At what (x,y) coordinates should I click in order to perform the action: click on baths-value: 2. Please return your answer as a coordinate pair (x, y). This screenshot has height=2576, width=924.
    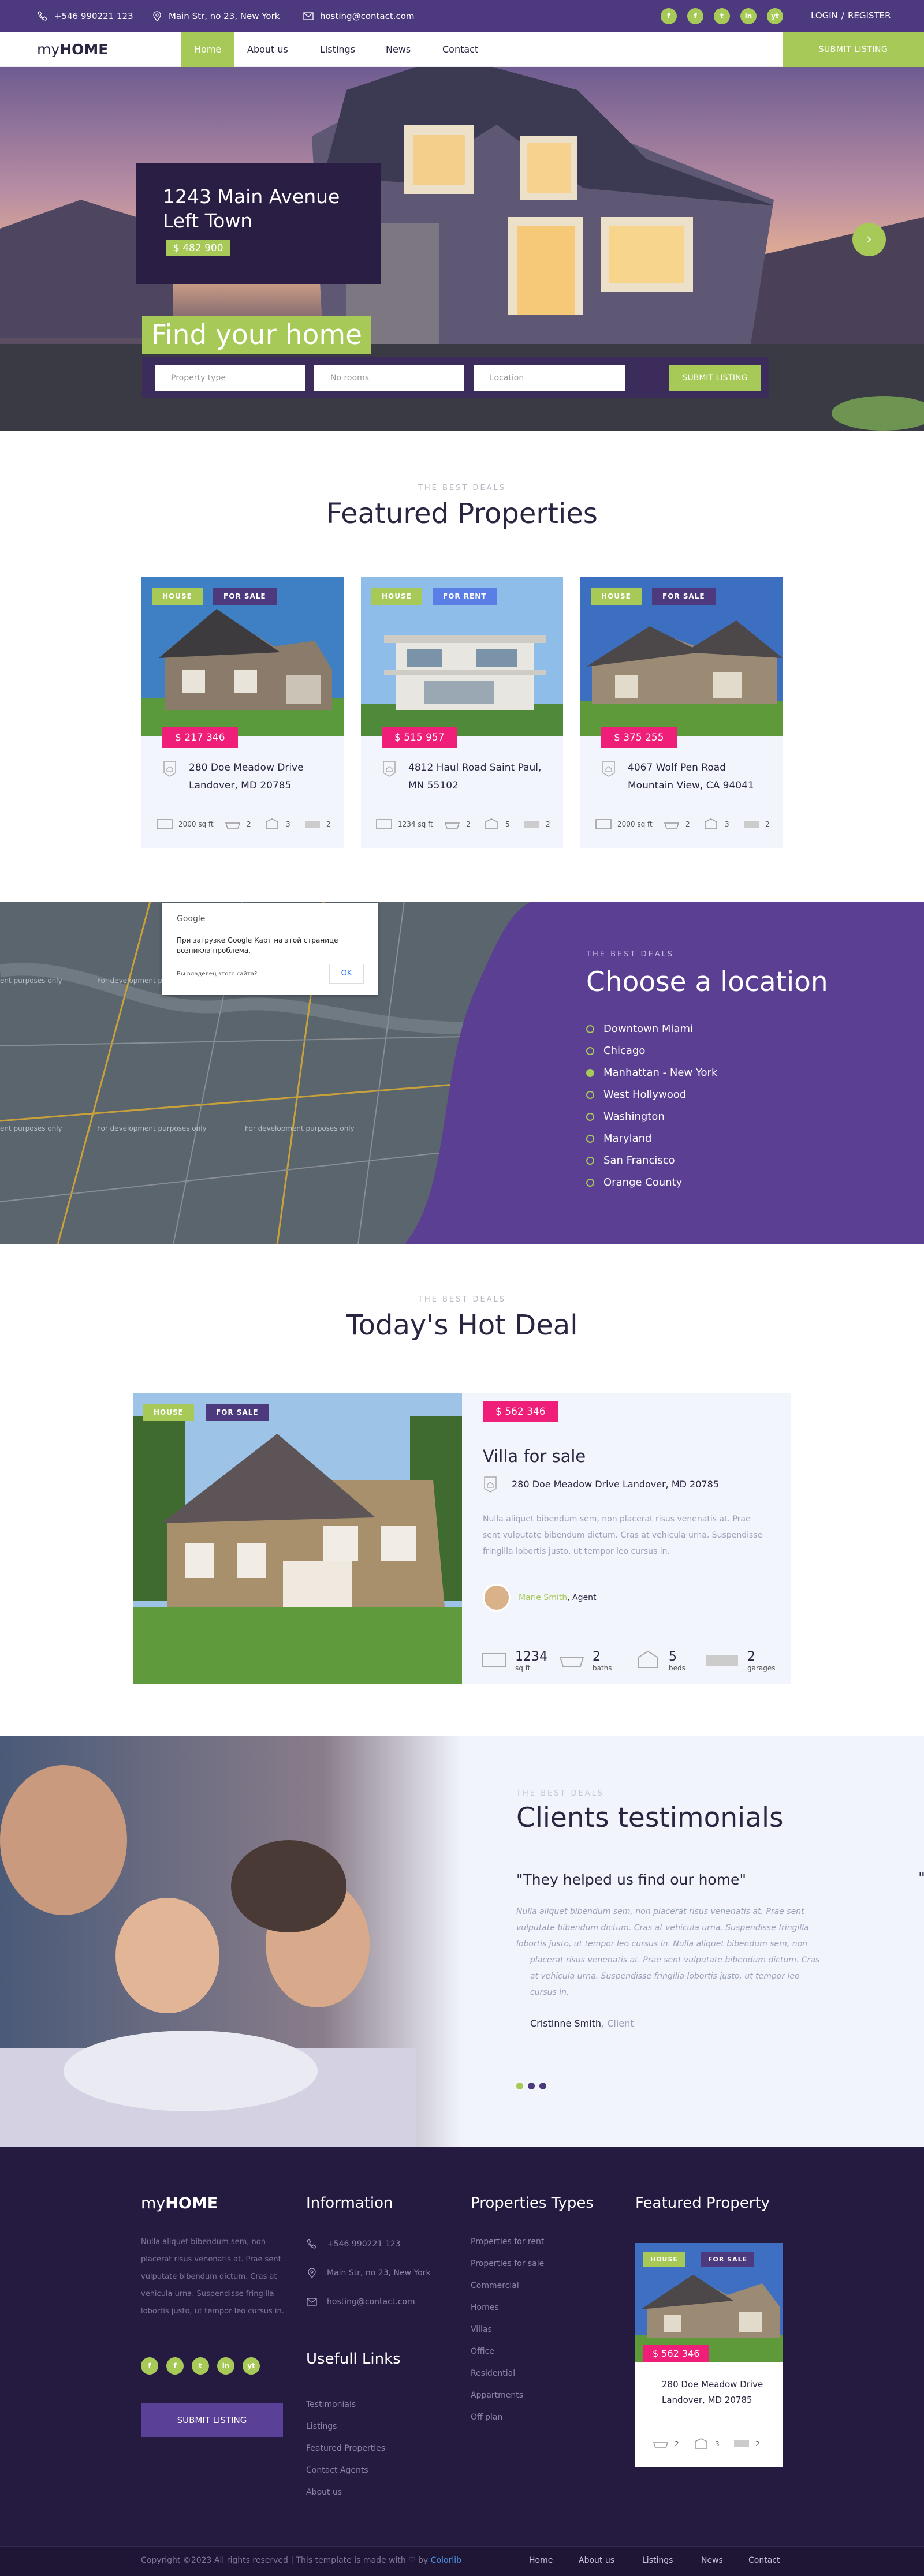
    Looking at the image, I should click on (249, 824).